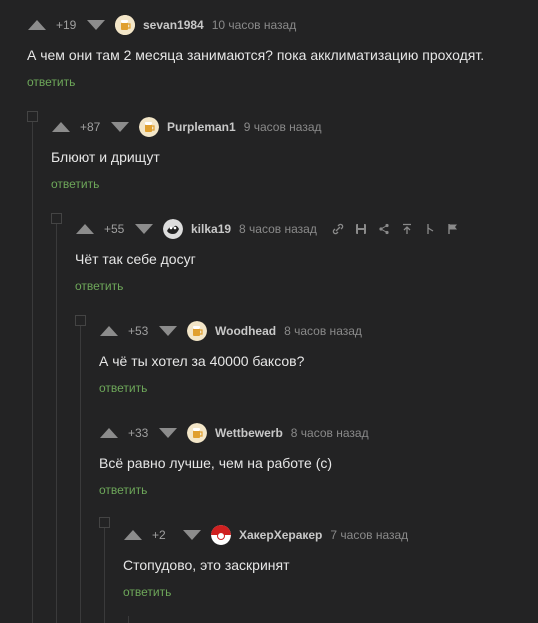 This screenshot has height=623, width=538. Describe the element at coordinates (105, 157) in the screenshot. I see `comment-text: Блюют и дрищут` at that location.